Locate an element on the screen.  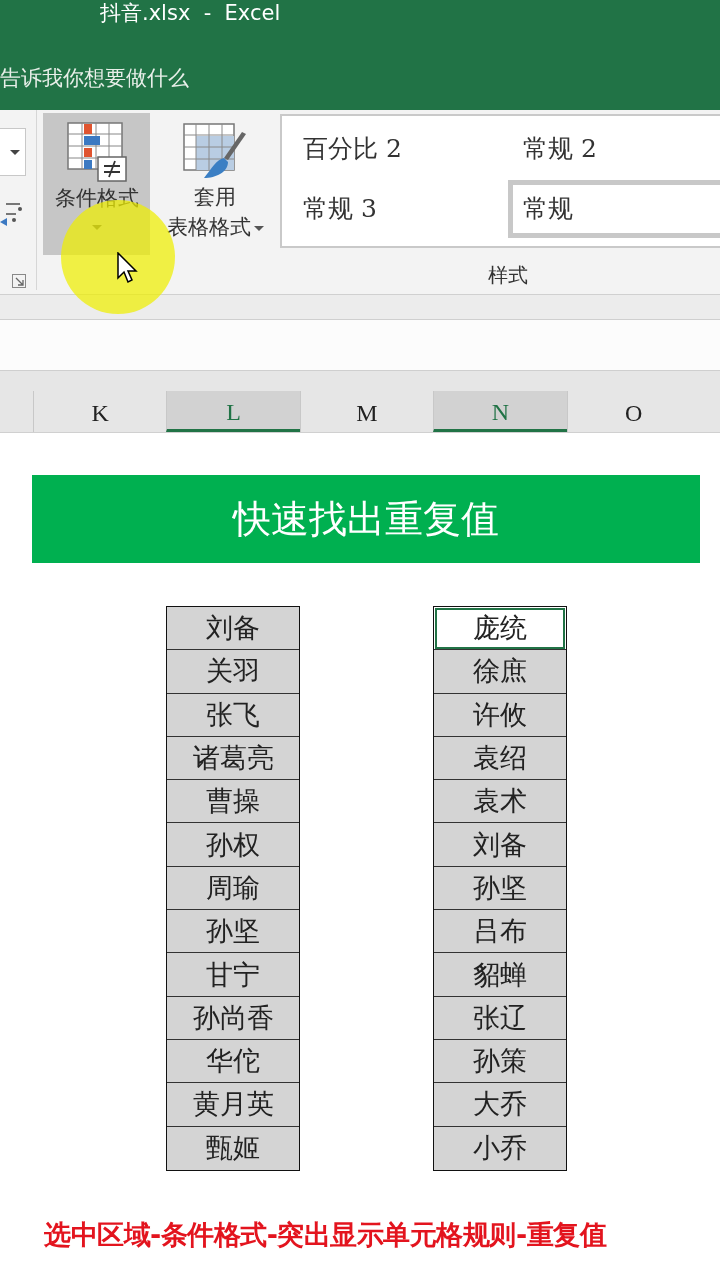
table-cell: 孙尚香 is located at coordinates (233, 1018).